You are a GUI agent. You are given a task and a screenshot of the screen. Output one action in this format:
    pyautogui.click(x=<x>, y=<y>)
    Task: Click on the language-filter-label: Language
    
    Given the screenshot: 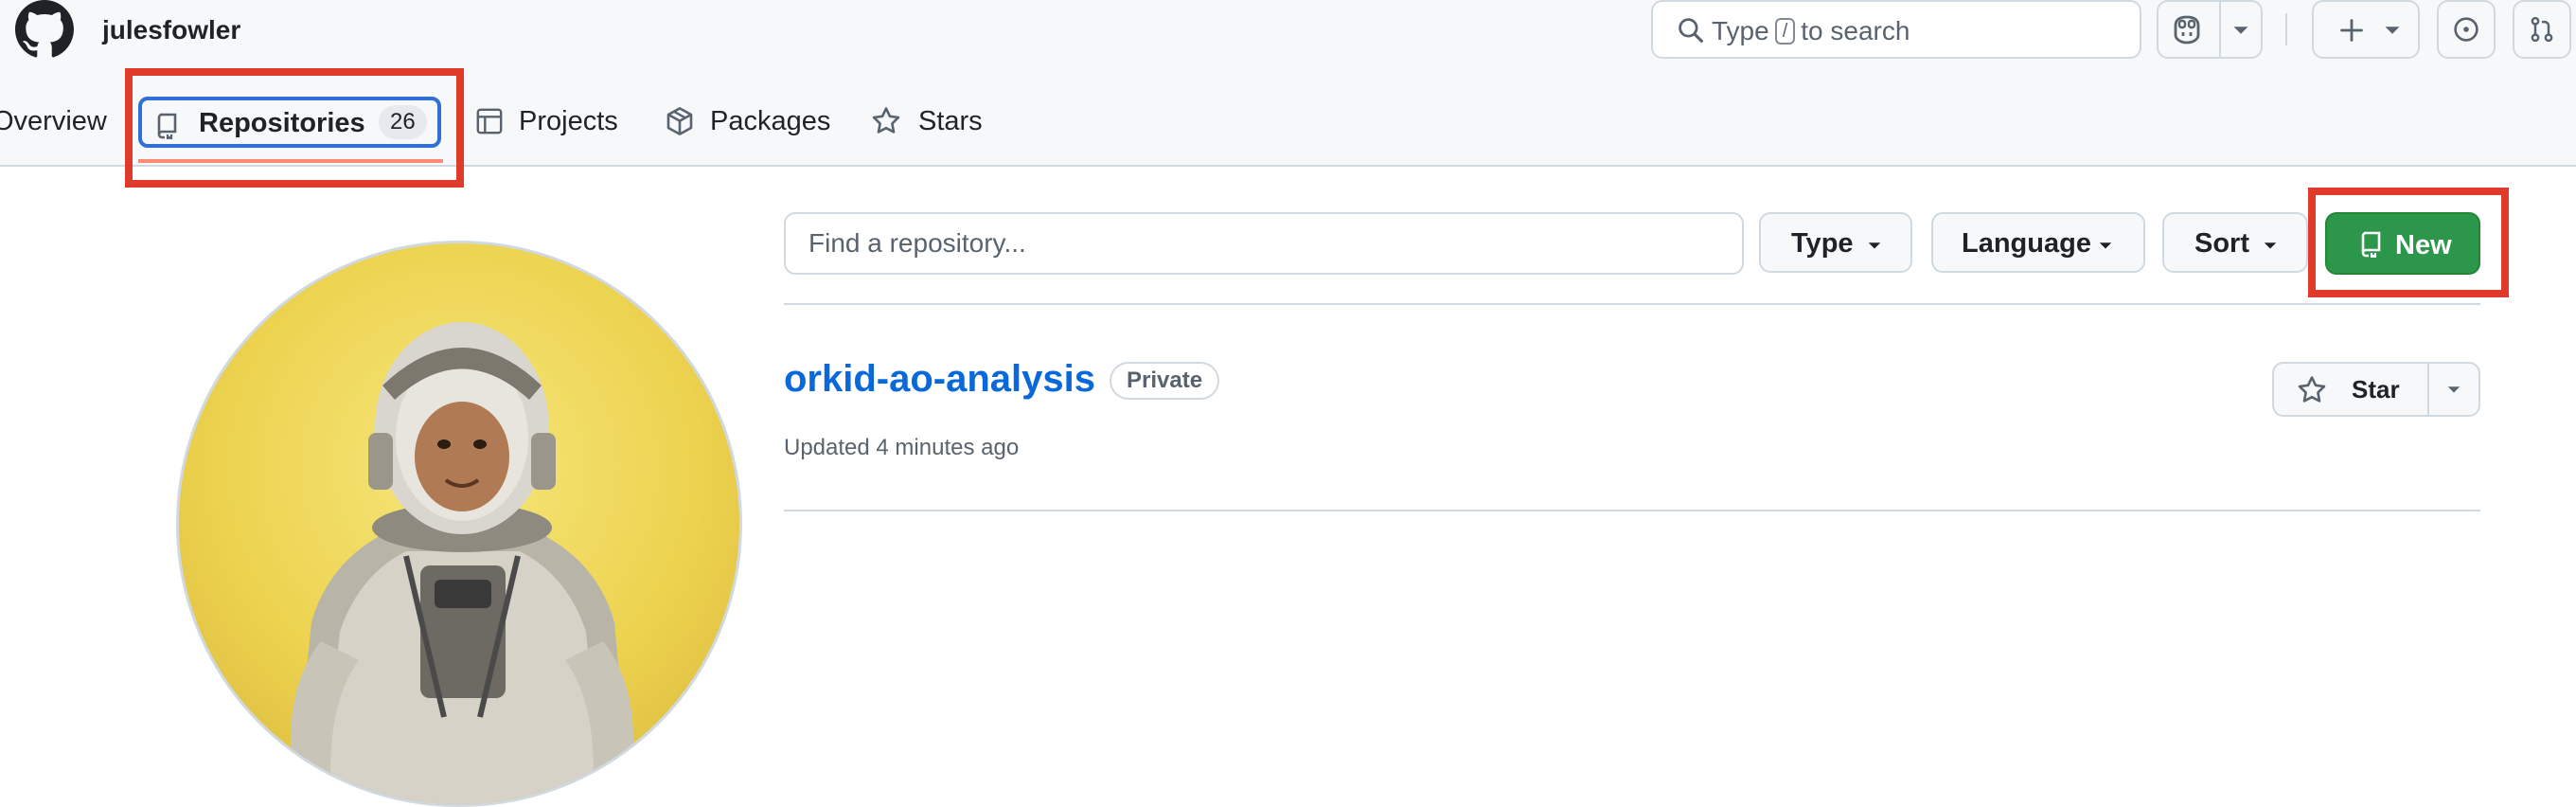 What is the action you would take?
    pyautogui.click(x=2026, y=243)
    